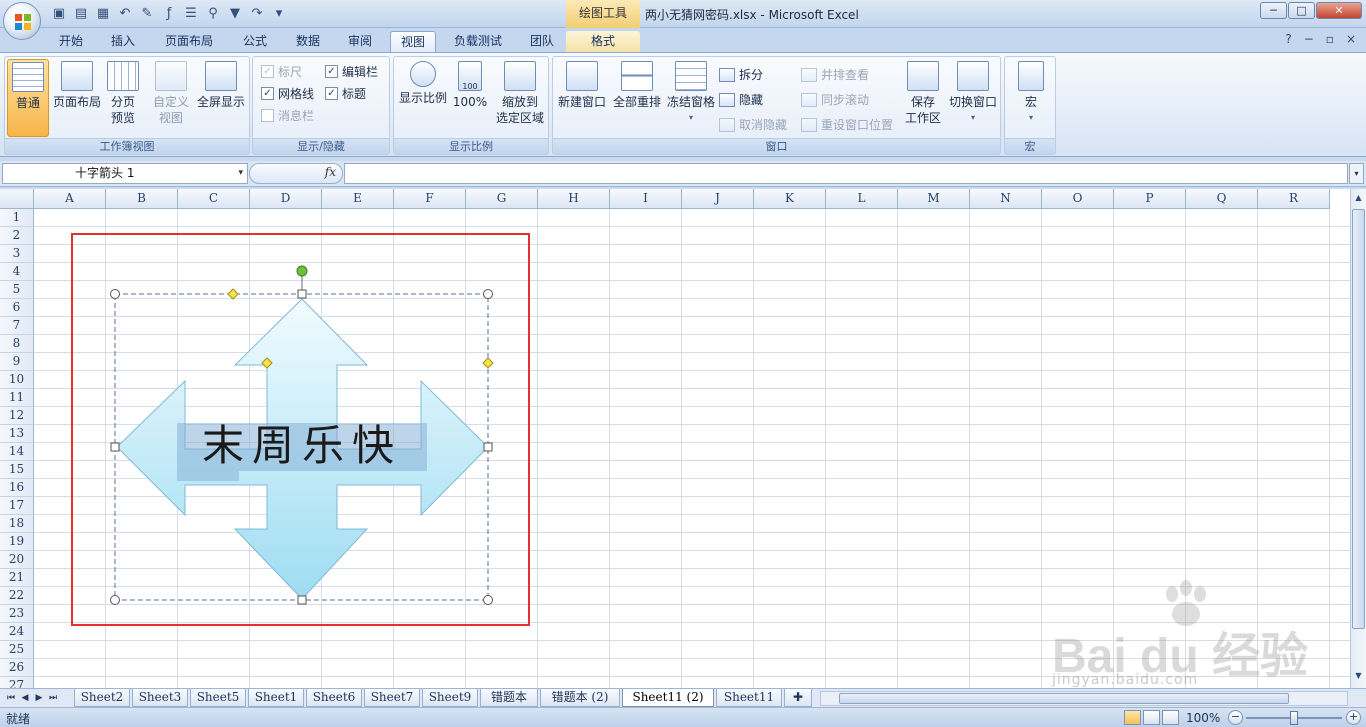 Image resolution: width=1366 pixels, height=727 pixels. I want to click on tab-home: 开始, so click(71, 41).